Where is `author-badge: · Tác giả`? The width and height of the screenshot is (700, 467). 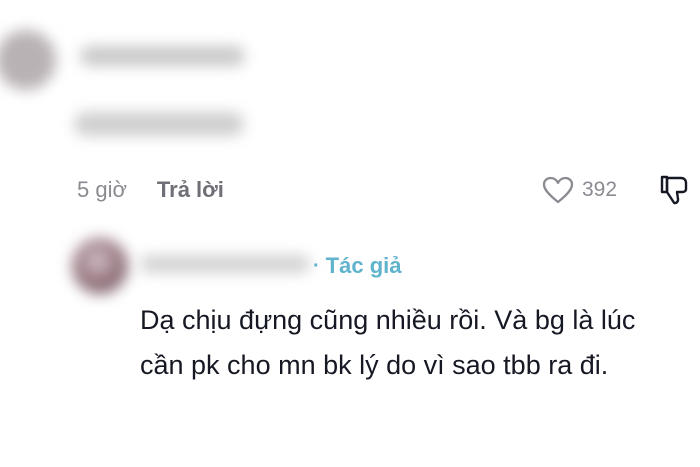 author-badge: · Tác giả is located at coordinates (357, 266).